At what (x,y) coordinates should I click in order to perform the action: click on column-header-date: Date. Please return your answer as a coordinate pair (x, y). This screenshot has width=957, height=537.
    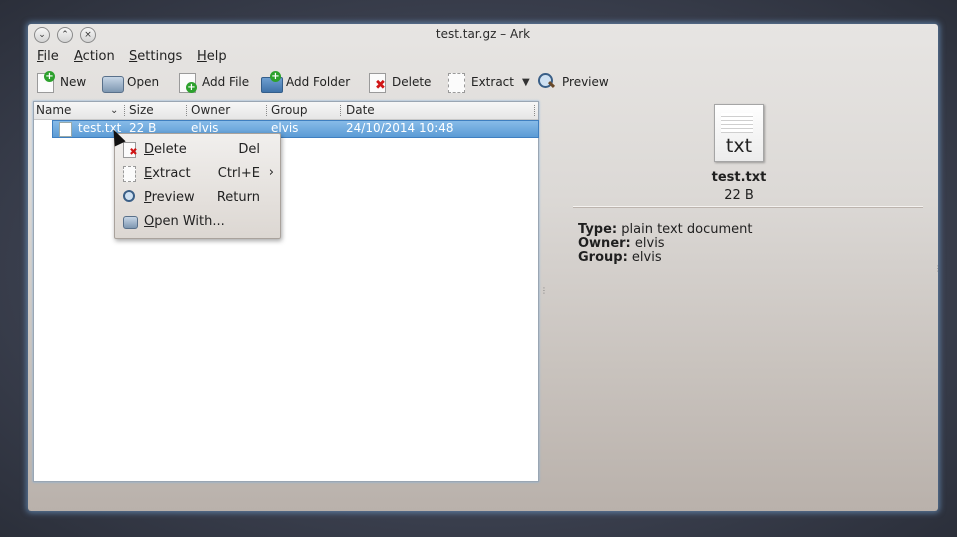
    Looking at the image, I should click on (360, 110).